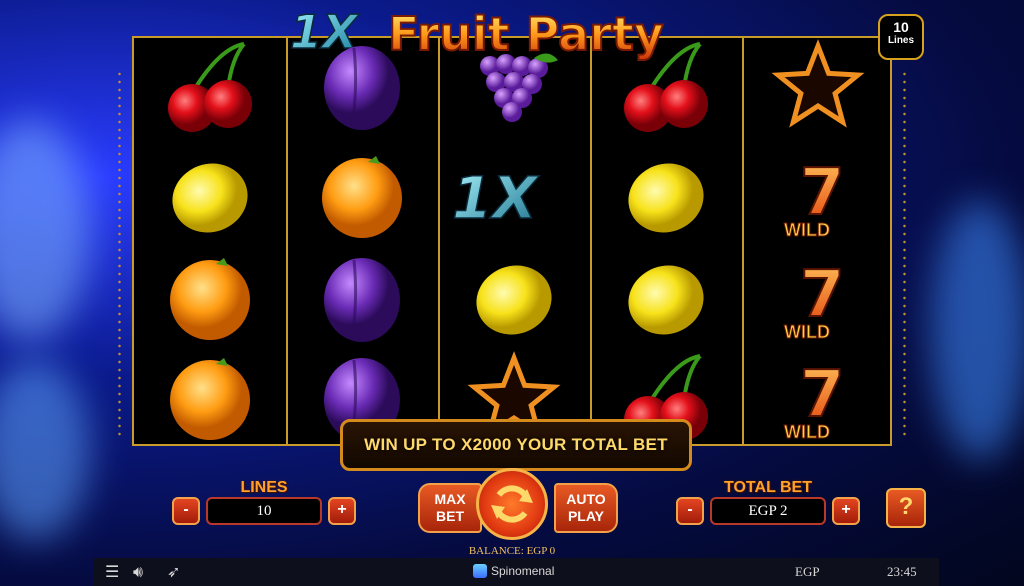 The image size is (1024, 586). I want to click on auto-play-line1: AUTO, so click(586, 499).